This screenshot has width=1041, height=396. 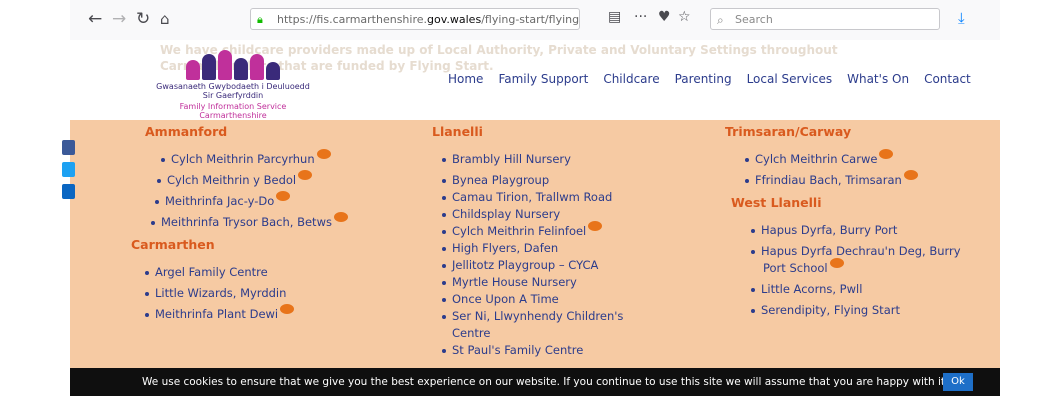 I want to click on menu-item-local-services: Local Services, so click(x=790, y=79).